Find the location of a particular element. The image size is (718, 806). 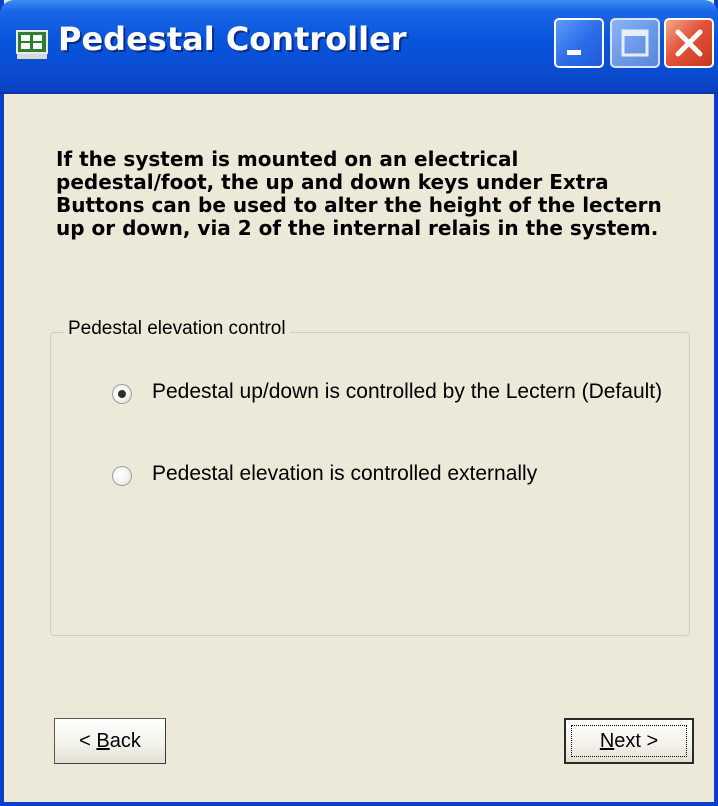

minimize-icon is located at coordinates (574, 52).